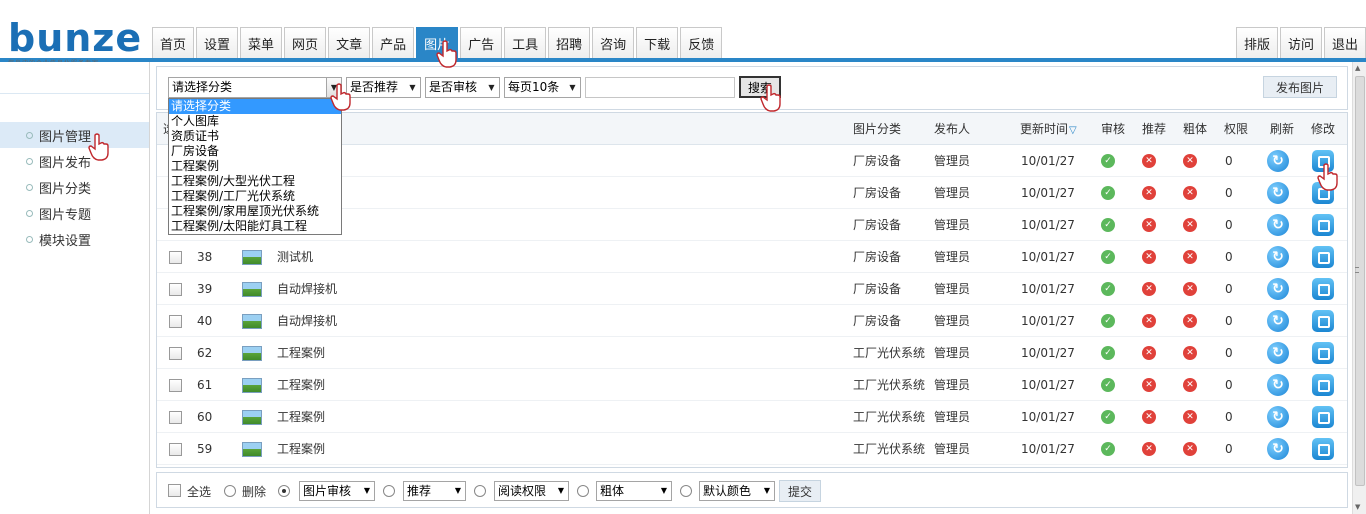  Describe the element at coordinates (462, 87) in the screenshot. I see `audit-select: 是否审核 ▼` at that location.